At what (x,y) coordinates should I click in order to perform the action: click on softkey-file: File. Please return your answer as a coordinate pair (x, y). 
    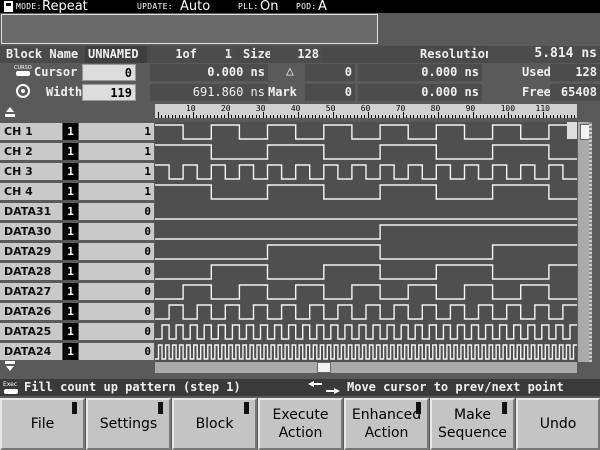
    Looking at the image, I should click on (42, 424).